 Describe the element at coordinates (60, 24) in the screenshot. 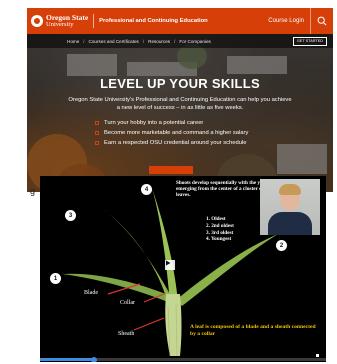

I see `logo-line2: University` at that location.